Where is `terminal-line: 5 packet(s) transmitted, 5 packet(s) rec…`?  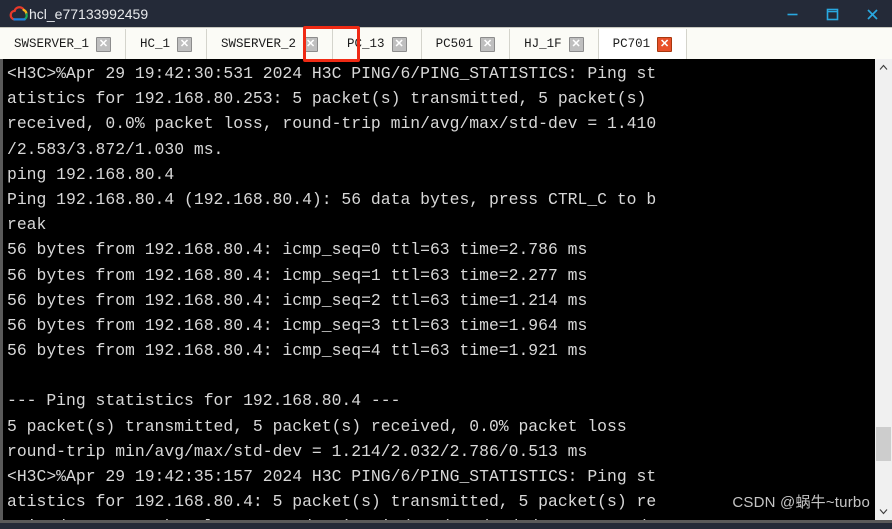
terminal-line: 5 packet(s) transmitted, 5 packet(s) rec… is located at coordinates (317, 426).